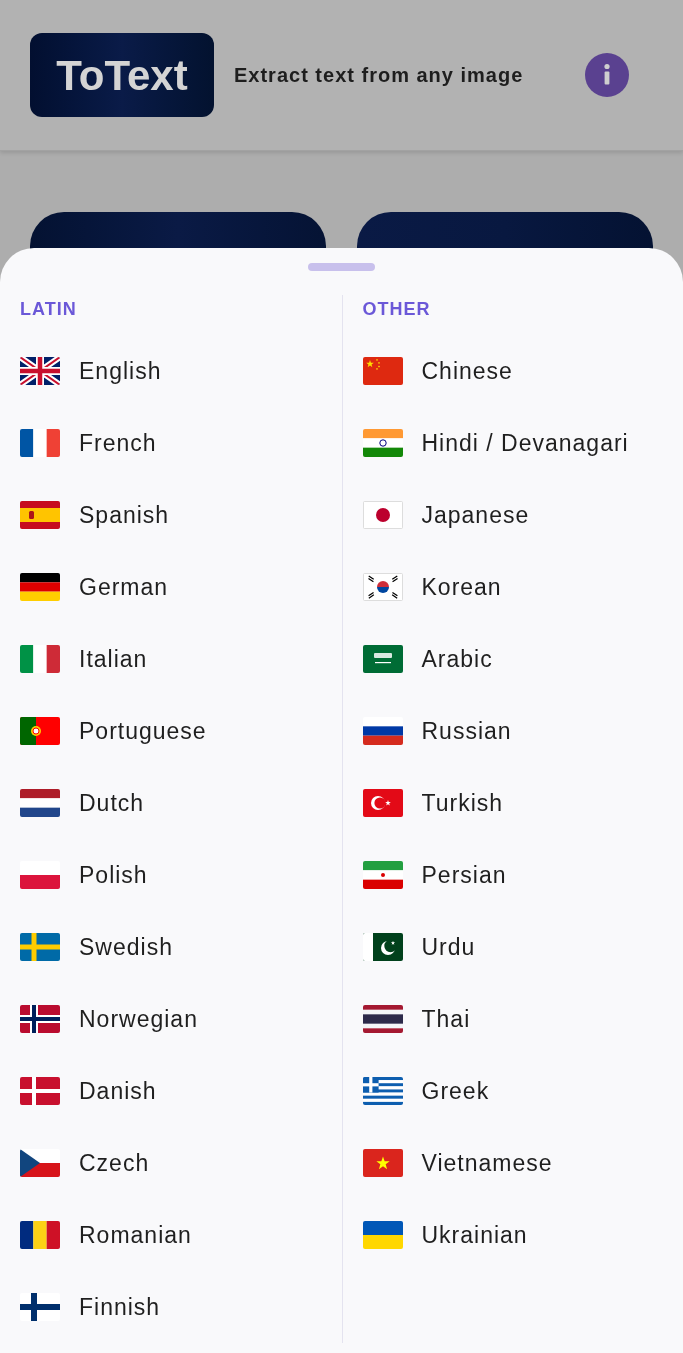 The image size is (683, 1353). I want to click on japan-flag-icon, so click(382, 515).